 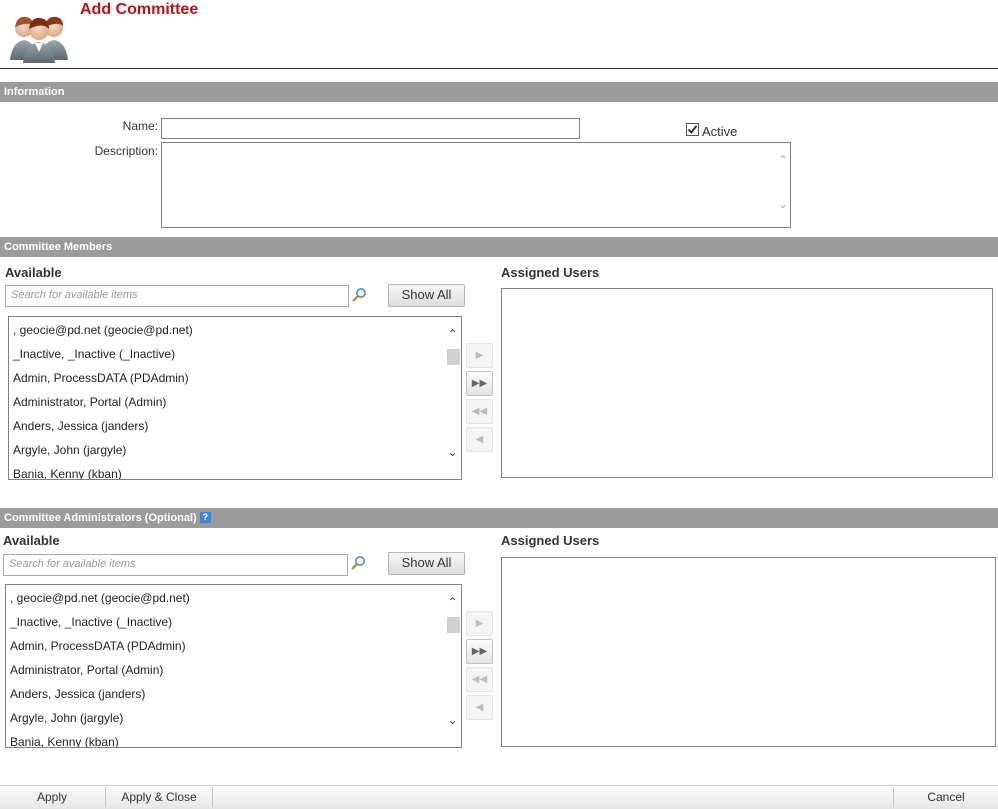 I want to click on help-icon: ?, so click(x=205, y=517).